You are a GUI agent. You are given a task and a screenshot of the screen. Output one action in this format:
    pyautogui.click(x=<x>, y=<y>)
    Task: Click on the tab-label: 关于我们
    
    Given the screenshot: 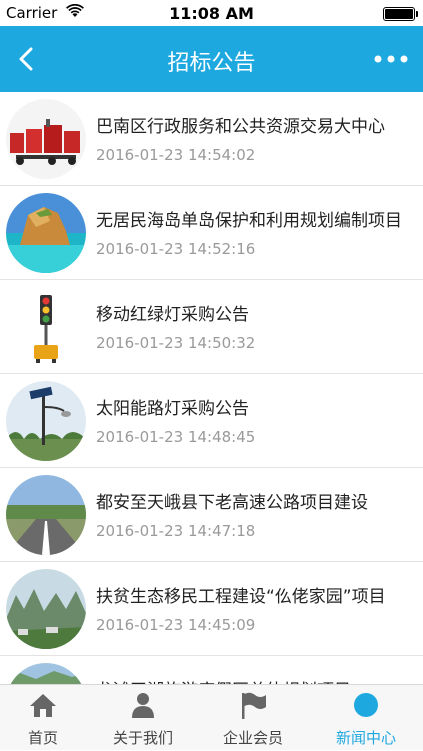 What is the action you would take?
    pyautogui.click(x=142, y=738)
    